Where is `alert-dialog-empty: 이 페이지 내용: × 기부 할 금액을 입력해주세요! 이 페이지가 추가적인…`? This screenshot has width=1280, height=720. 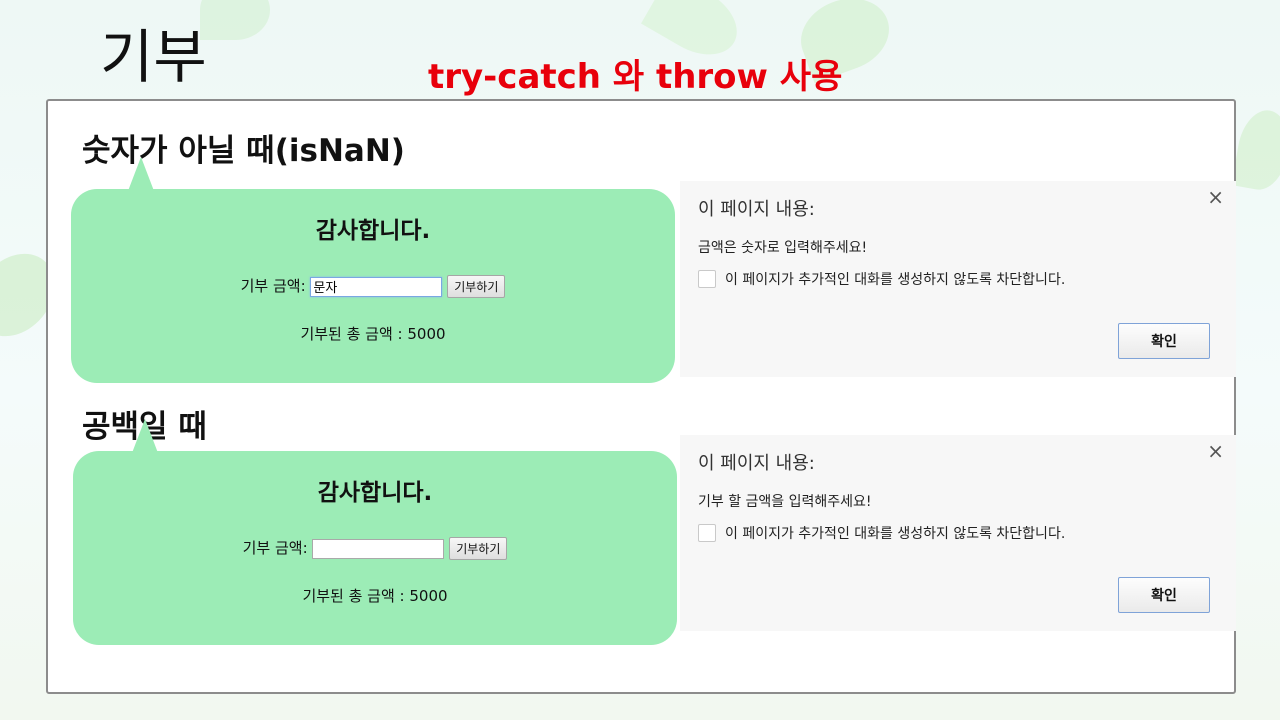 alert-dialog-empty: 이 페이지 내용: × 기부 할 금액을 입력해주세요! 이 페이지가 추가적인… is located at coordinates (958, 533).